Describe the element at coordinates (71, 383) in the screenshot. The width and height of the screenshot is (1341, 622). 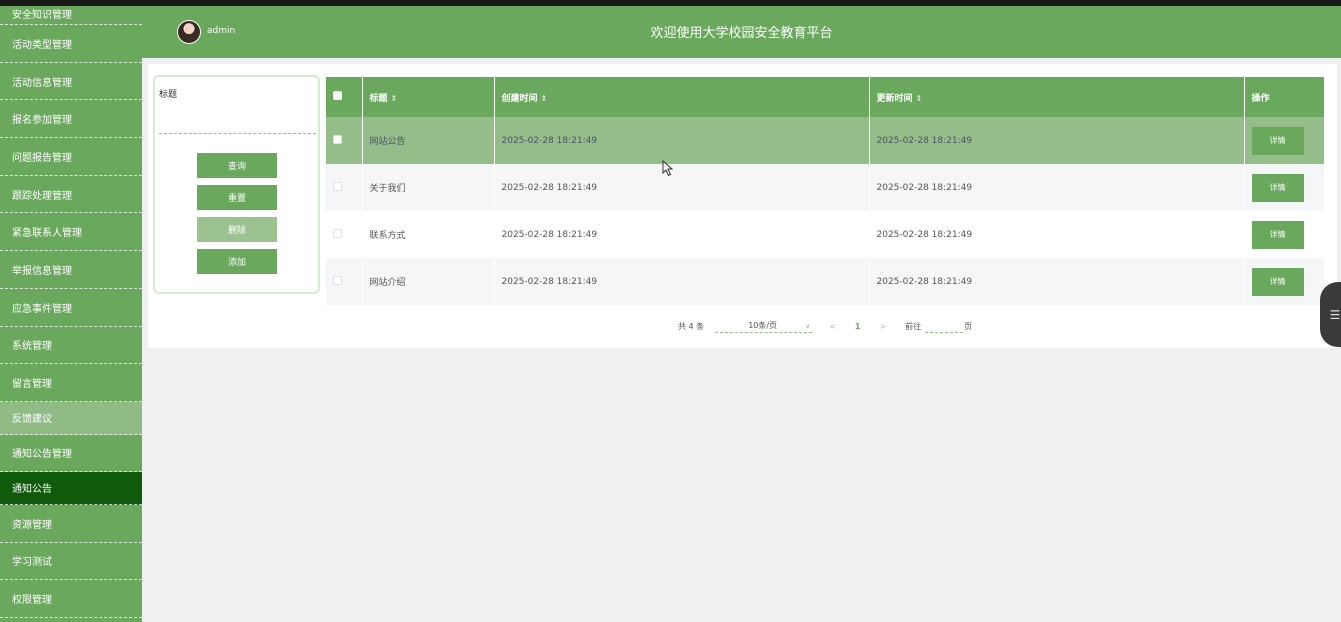
I see `sidebar-item-messages: 留言管理` at that location.